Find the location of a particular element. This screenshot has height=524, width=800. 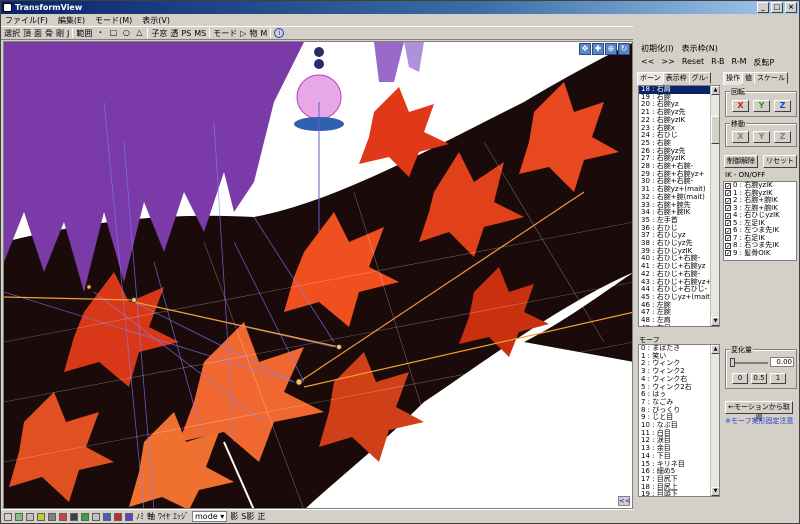

tool-range: 範囲 is located at coordinates (84, 33).